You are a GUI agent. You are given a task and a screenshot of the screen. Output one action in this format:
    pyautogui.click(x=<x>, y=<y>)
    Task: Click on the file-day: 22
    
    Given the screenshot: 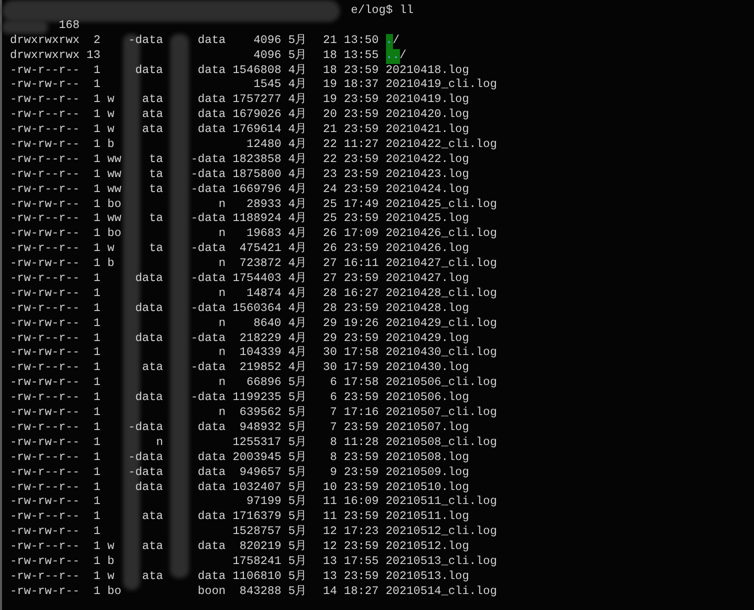 What is the action you would take?
    pyautogui.click(x=326, y=145)
    